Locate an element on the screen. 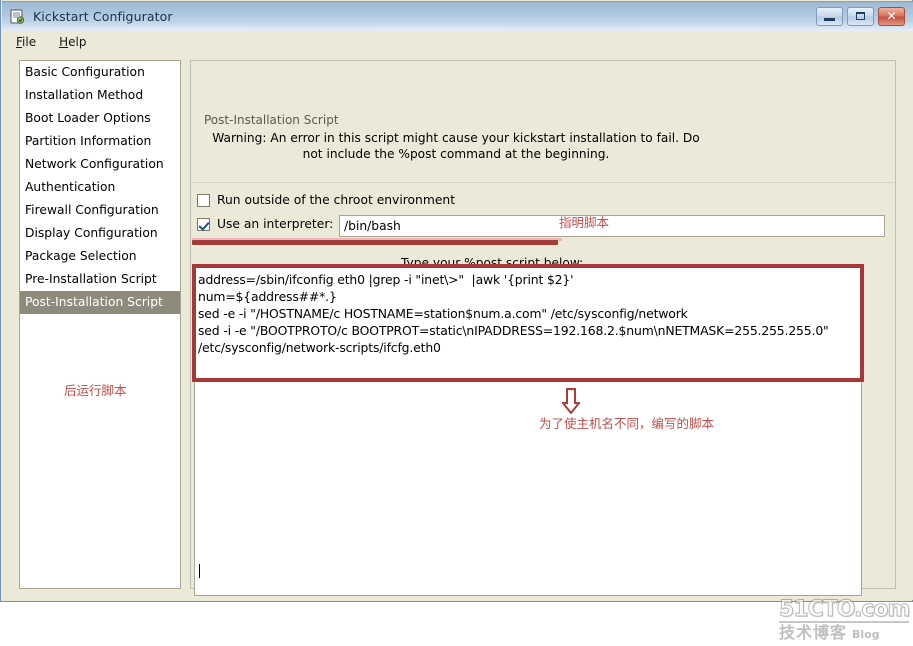 This screenshot has width=913, height=646. sidebar-item-pre-installation-script: Pre-Installation Script is located at coordinates (100, 279).